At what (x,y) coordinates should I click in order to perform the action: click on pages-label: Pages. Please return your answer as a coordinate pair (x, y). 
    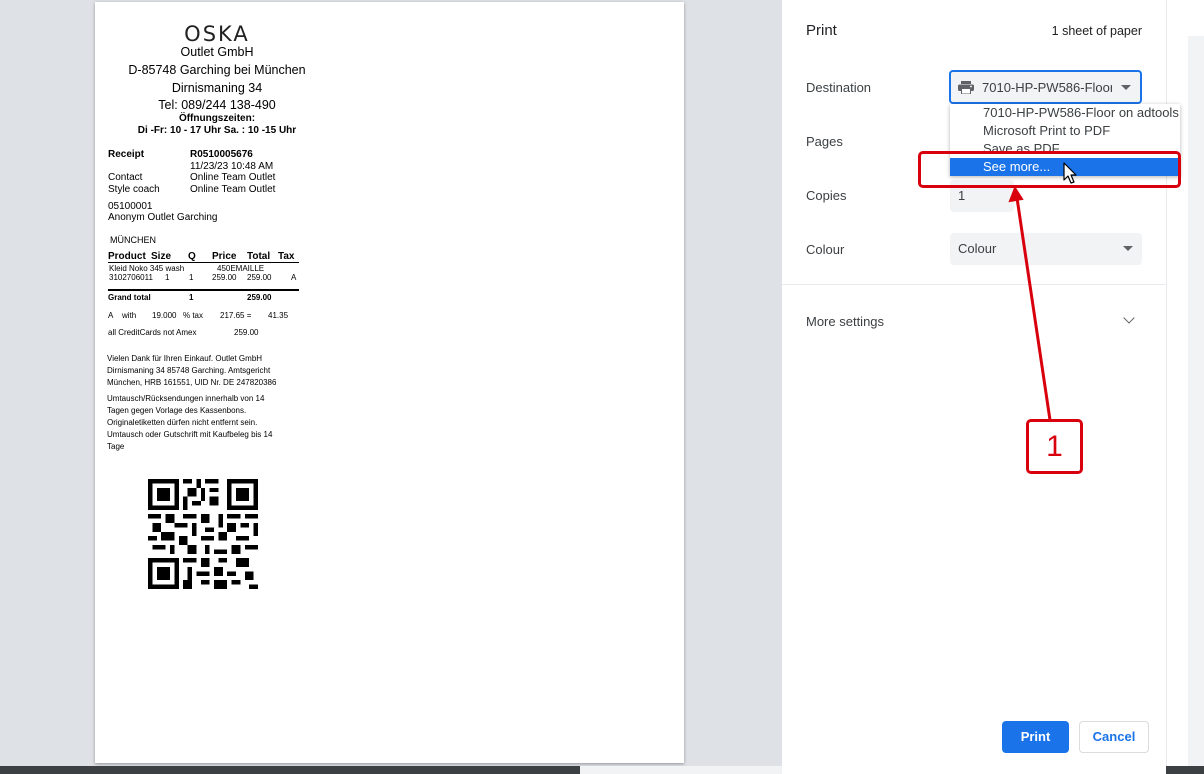
    Looking at the image, I should click on (824, 141).